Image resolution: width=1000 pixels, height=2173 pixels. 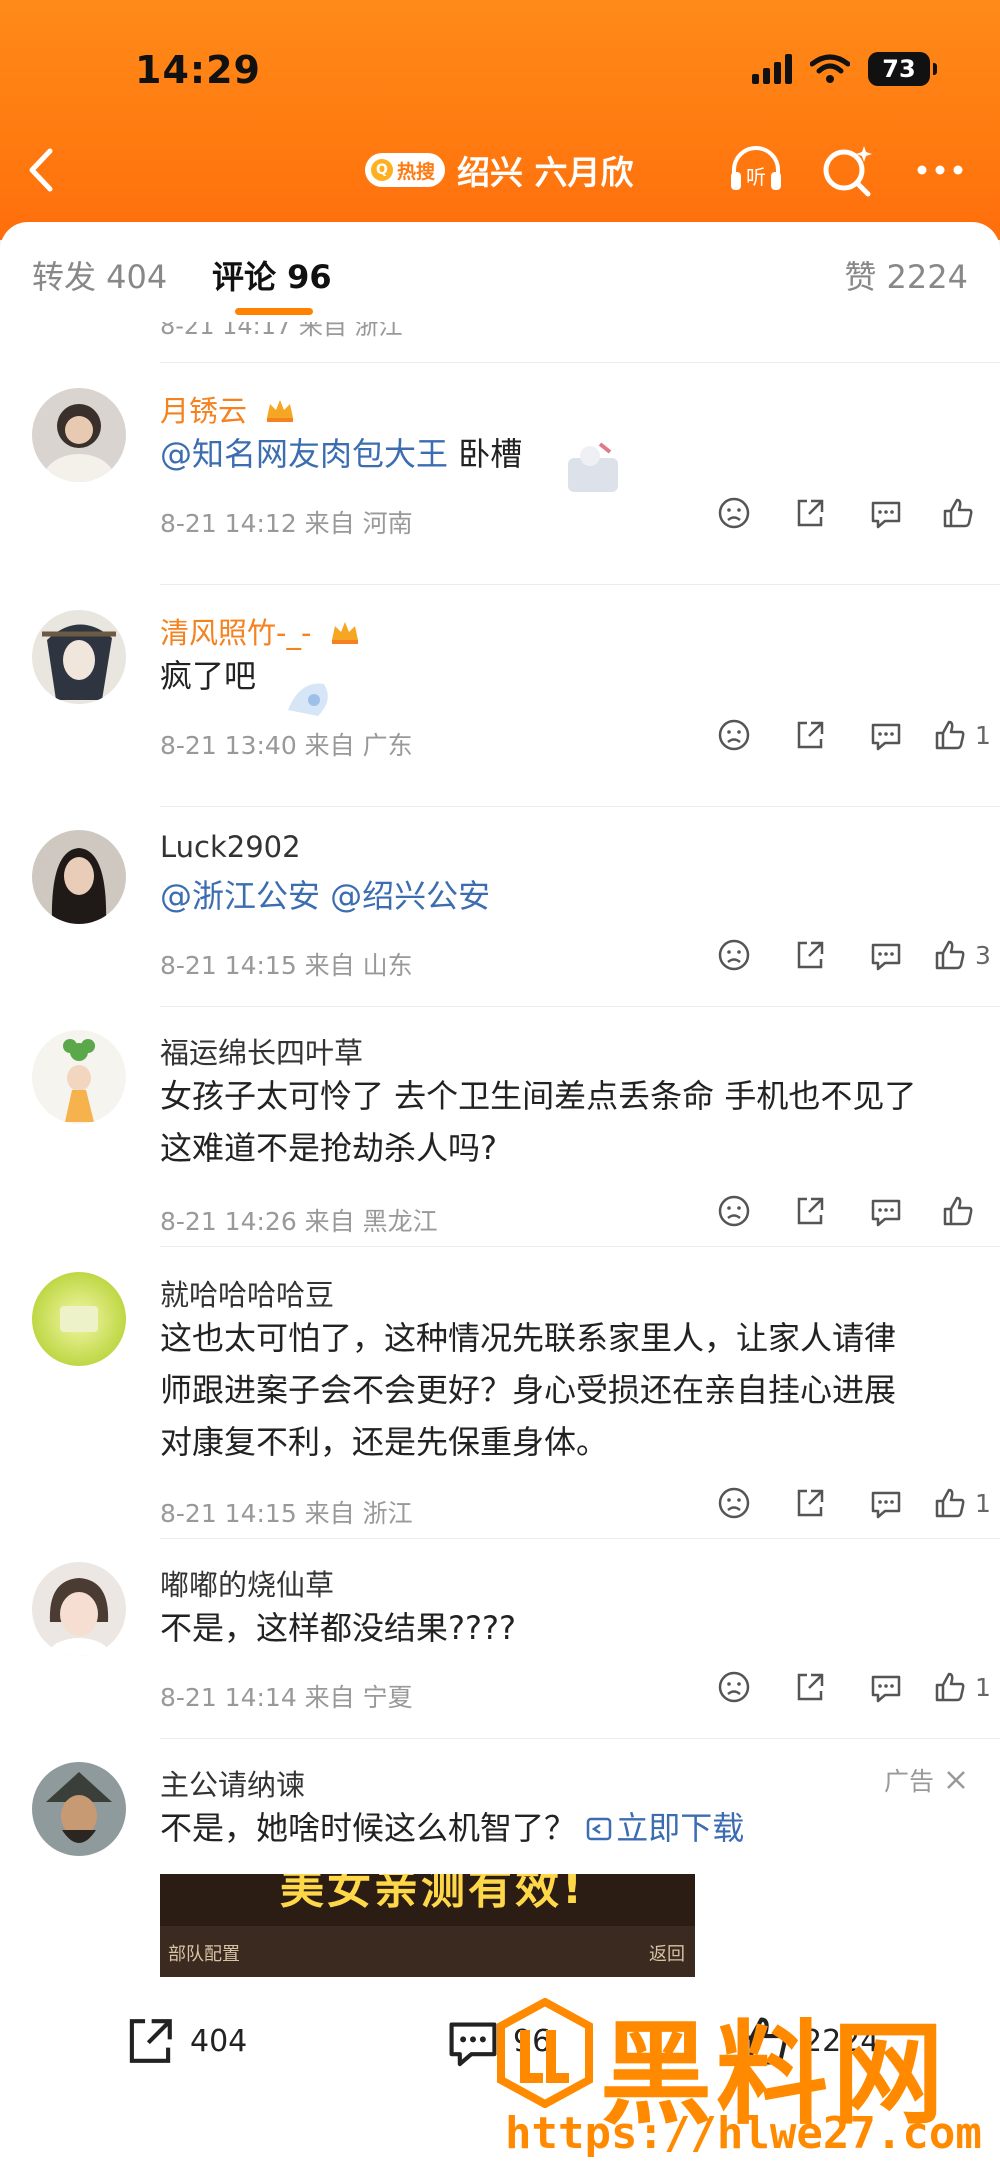 I want to click on commenter-name: 福运绵长四叶草, so click(x=261, y=1051).